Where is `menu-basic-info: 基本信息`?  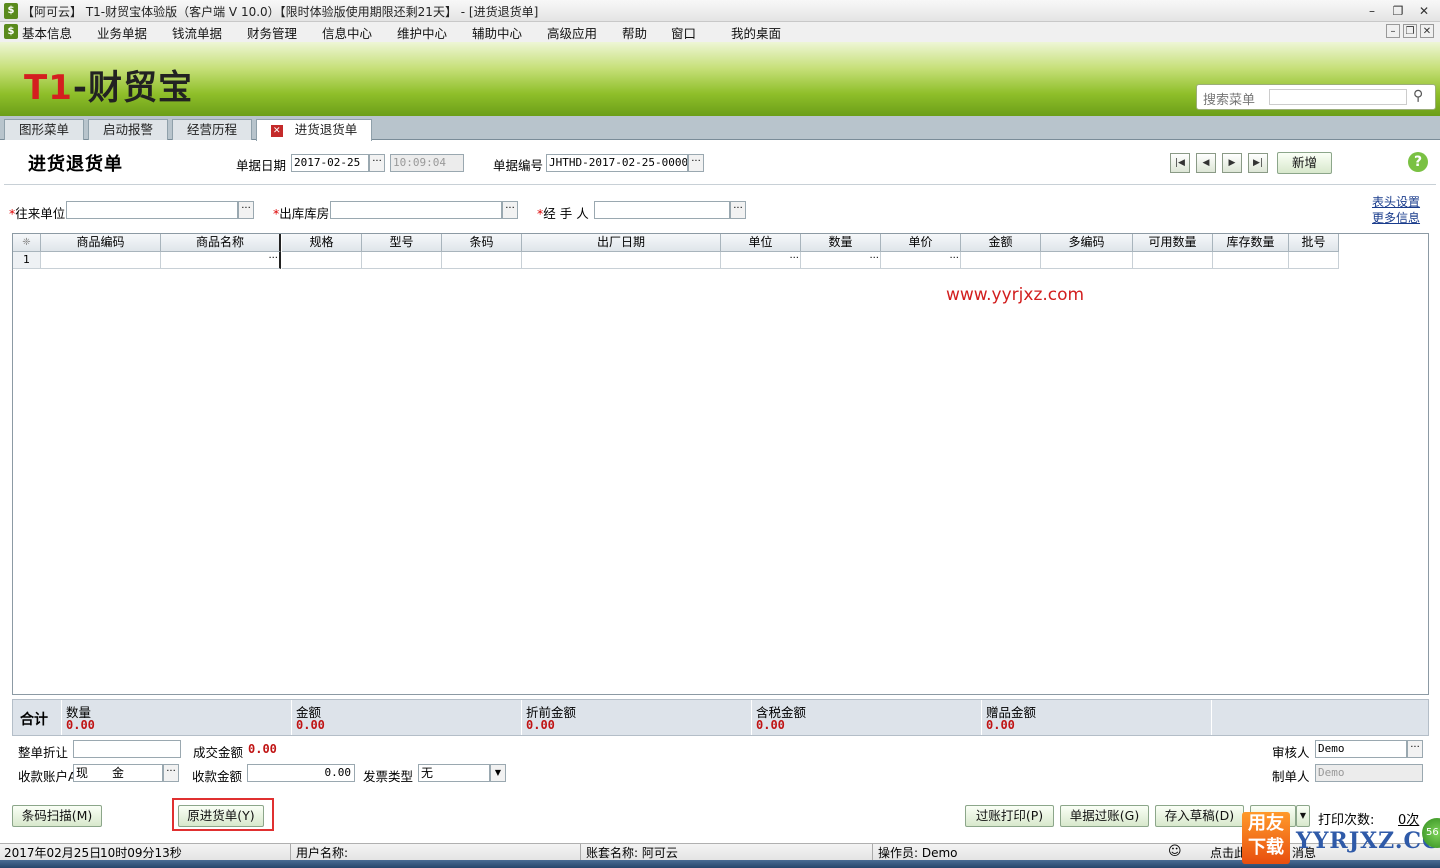 menu-basic-info: 基本信息 is located at coordinates (47, 32).